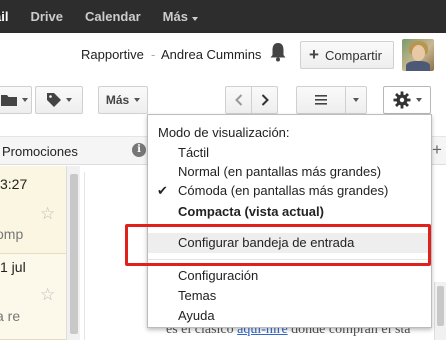  What do you see at coordinates (289, 315) in the screenshot?
I see `menu-item-help: Ayuda` at bounding box center [289, 315].